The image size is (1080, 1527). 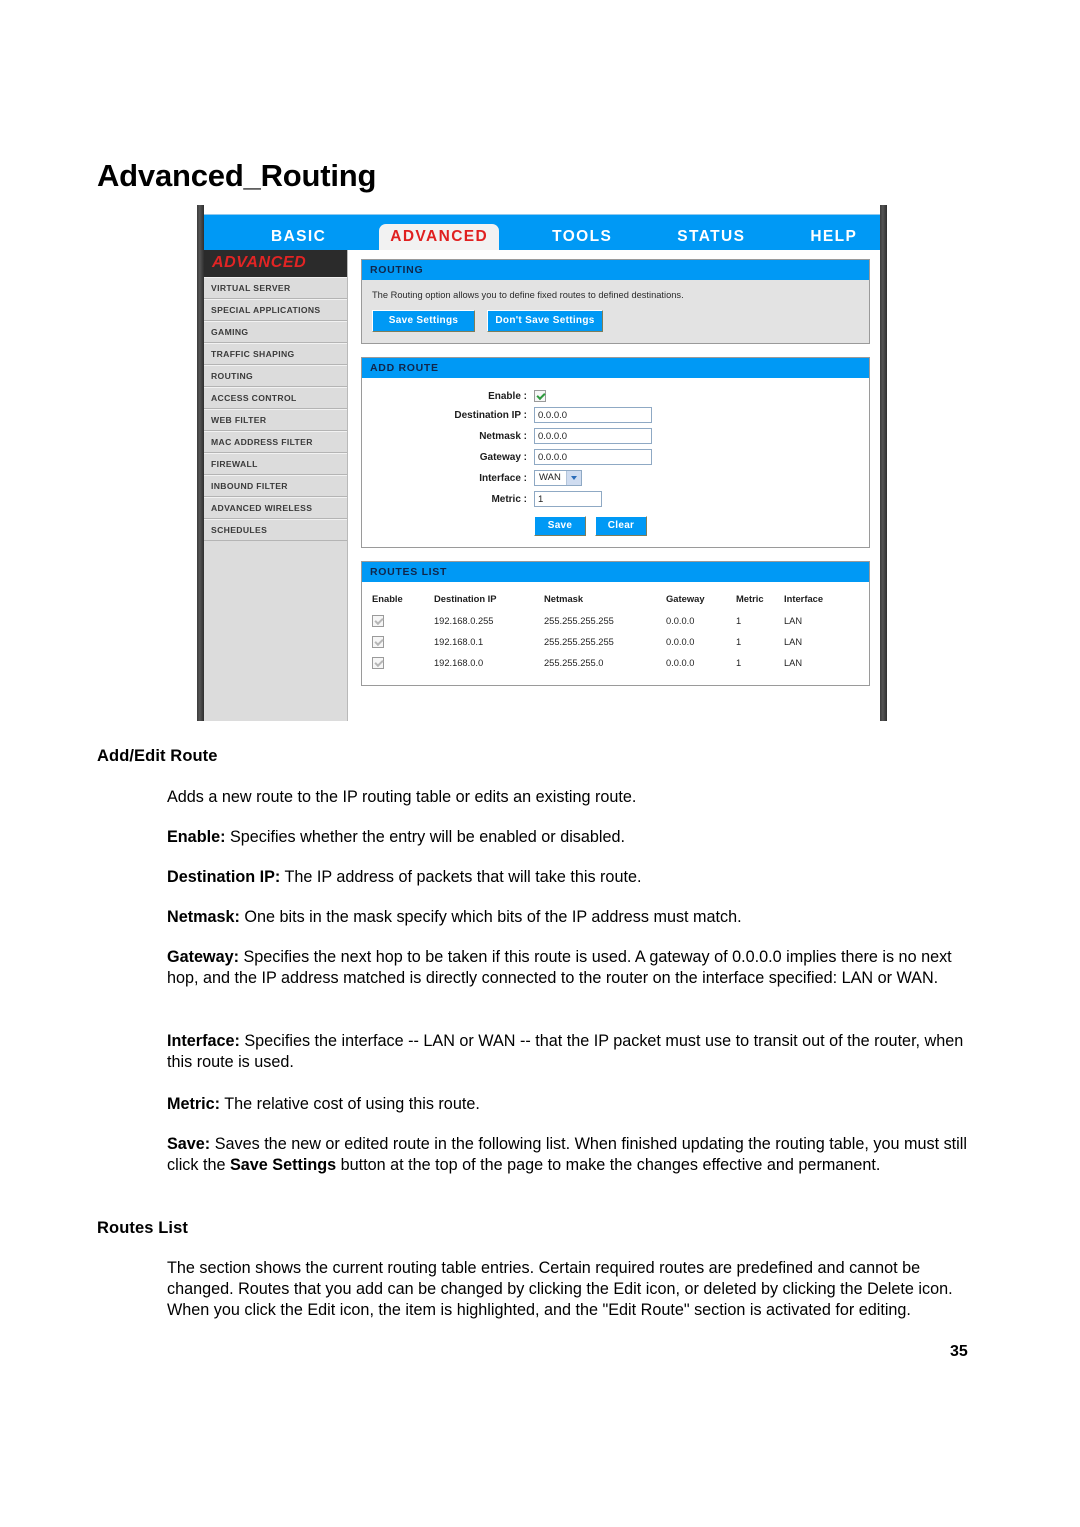 I want to click on text-metric: The relative cost of using this route., so click(x=350, y=1104).